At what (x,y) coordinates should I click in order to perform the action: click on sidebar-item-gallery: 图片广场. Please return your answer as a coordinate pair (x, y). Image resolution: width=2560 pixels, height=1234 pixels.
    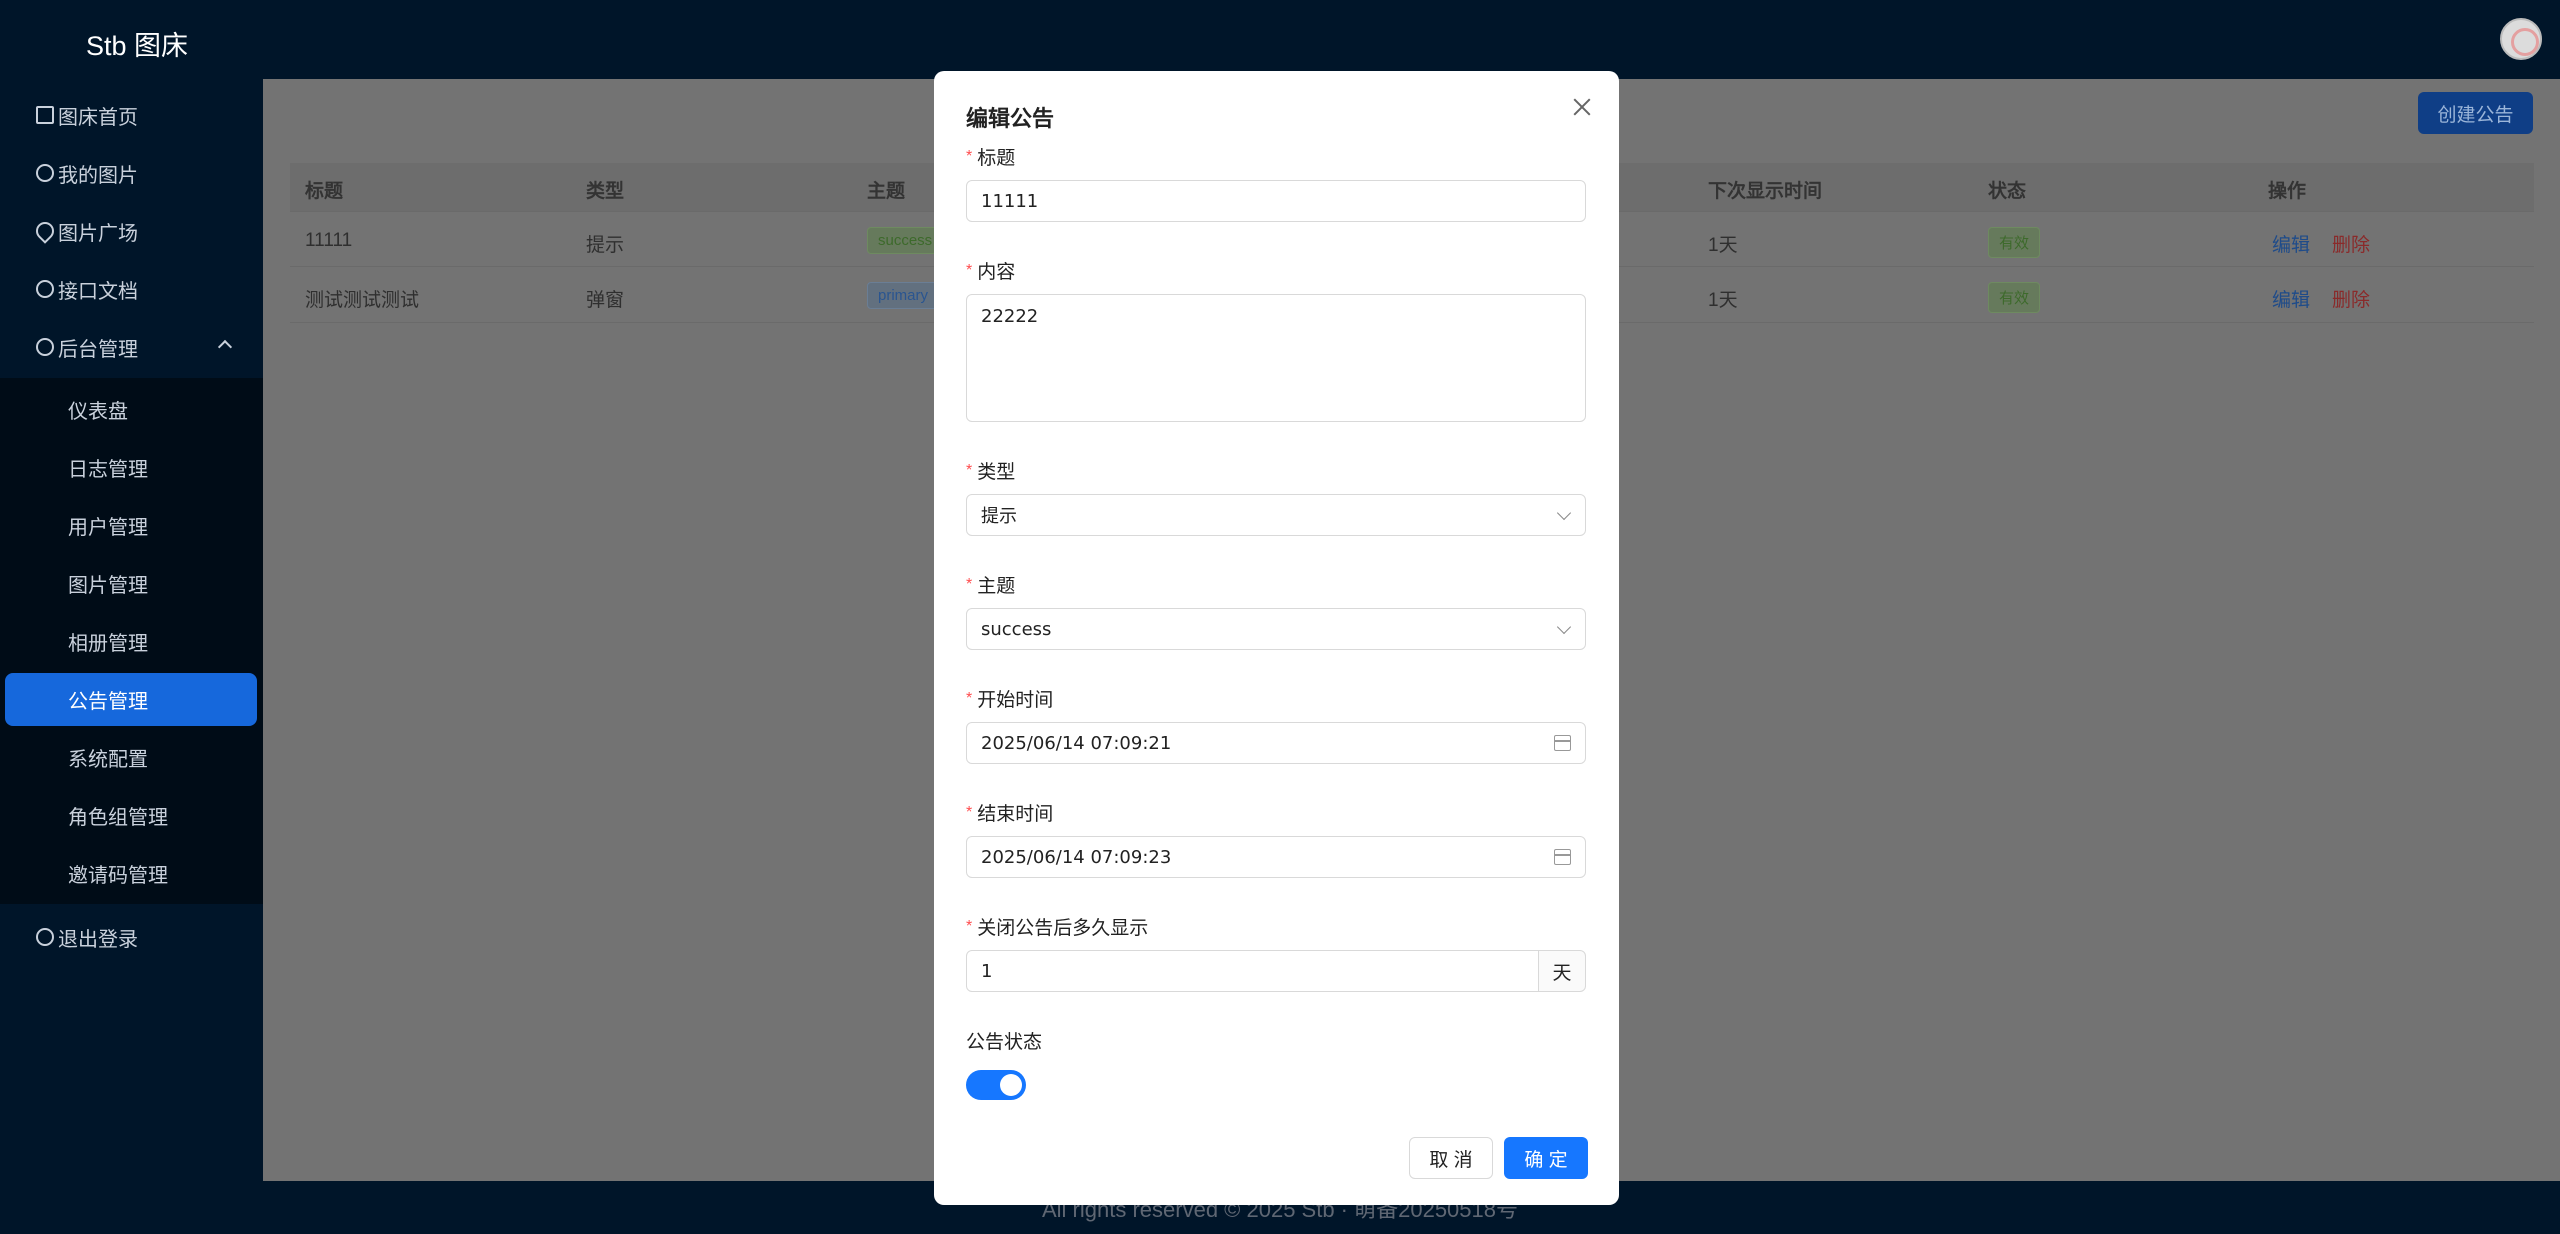
    Looking at the image, I should click on (85, 231).